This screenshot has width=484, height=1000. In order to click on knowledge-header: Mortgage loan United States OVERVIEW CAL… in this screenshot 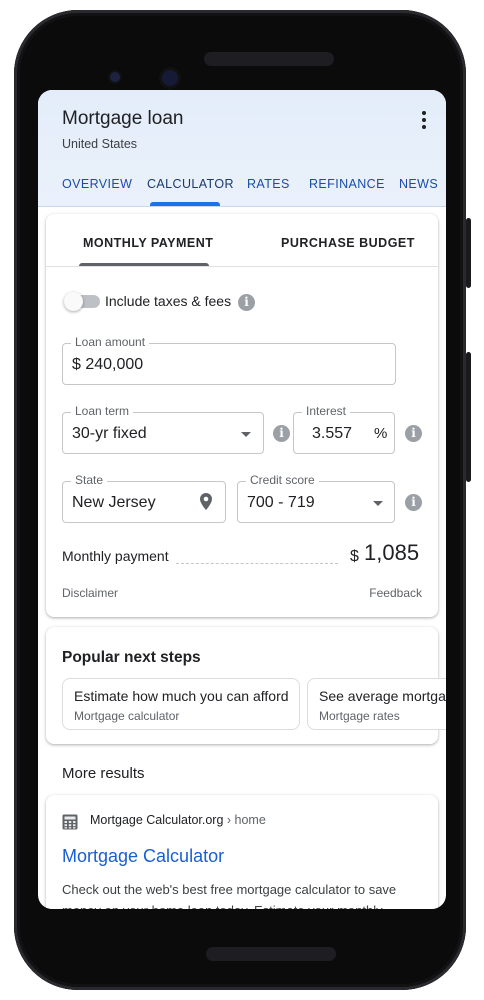, I will do `click(242, 148)`.